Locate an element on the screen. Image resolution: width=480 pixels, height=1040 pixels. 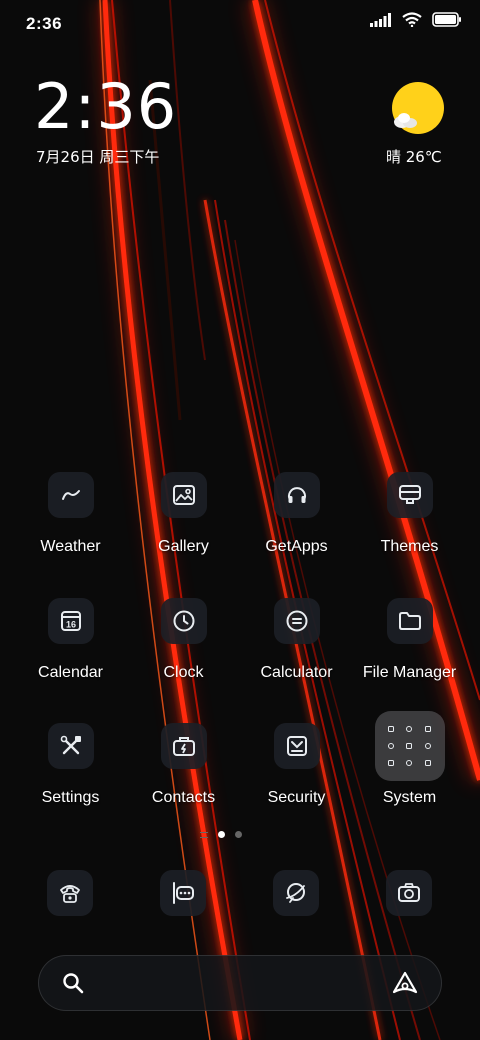
dock-camera is located at coordinates (409, 893).